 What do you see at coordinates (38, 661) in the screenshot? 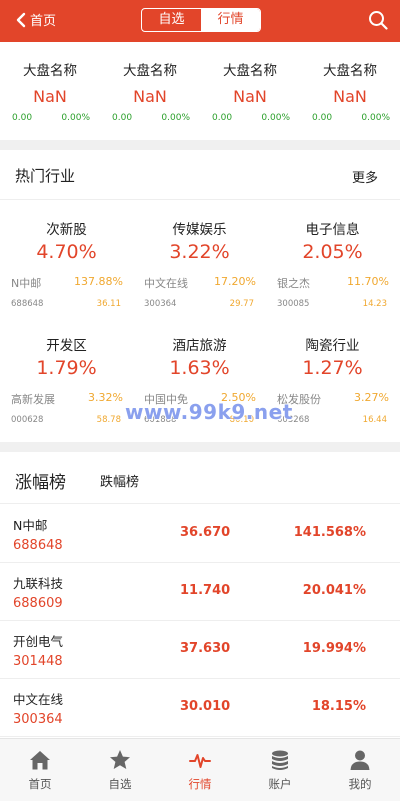
I see `stock-code: 301448` at bounding box center [38, 661].